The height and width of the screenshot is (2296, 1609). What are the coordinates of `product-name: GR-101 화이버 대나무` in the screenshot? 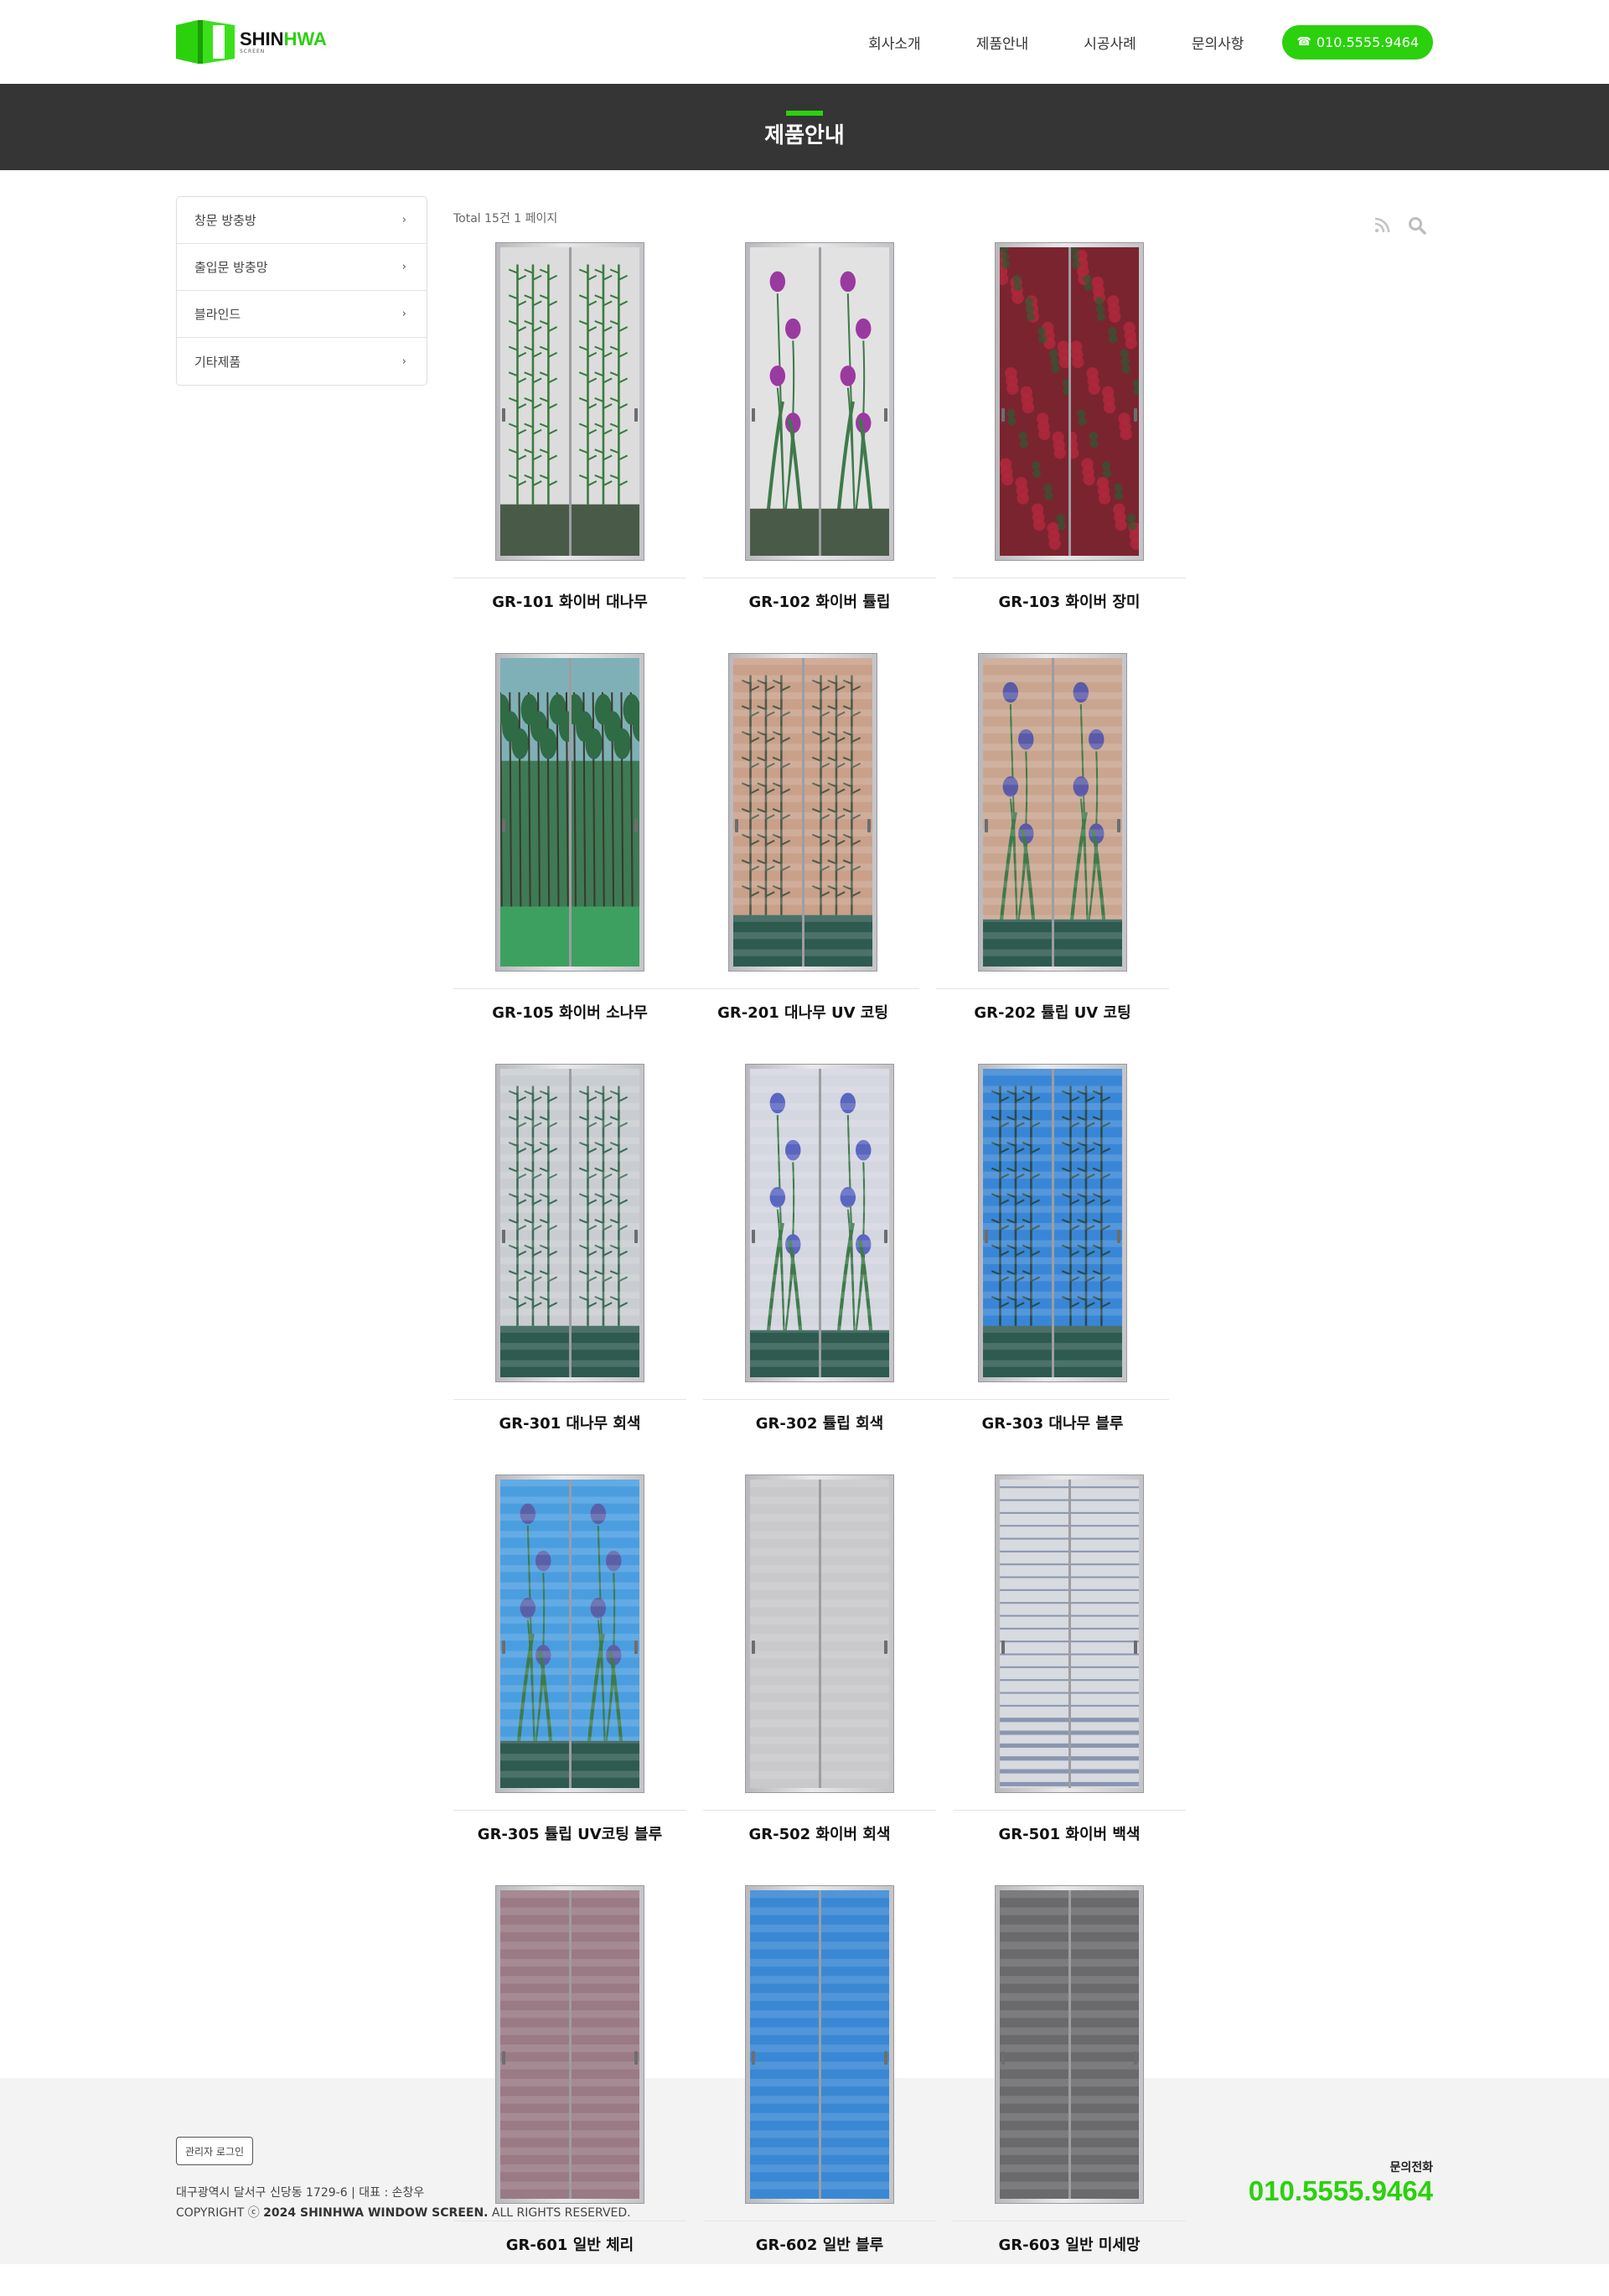 It's located at (569, 600).